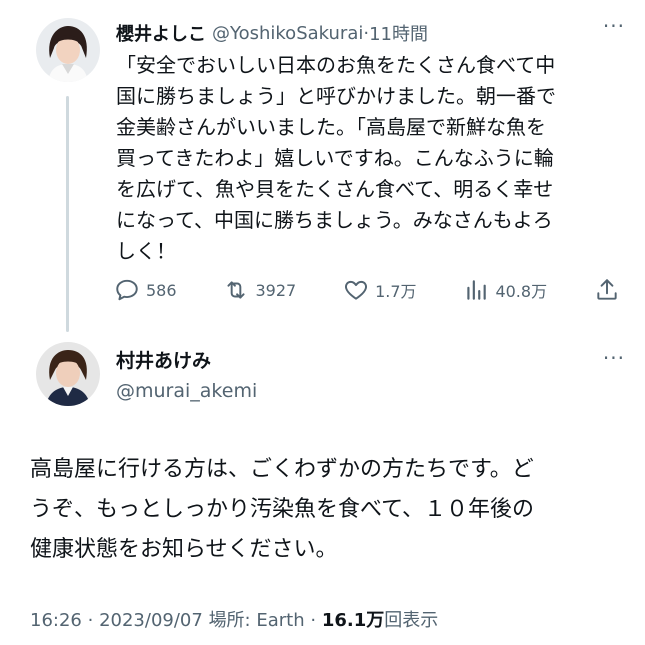 This screenshot has width=645, height=645. I want to click on tweet2-time: 16:26, so click(56, 620).